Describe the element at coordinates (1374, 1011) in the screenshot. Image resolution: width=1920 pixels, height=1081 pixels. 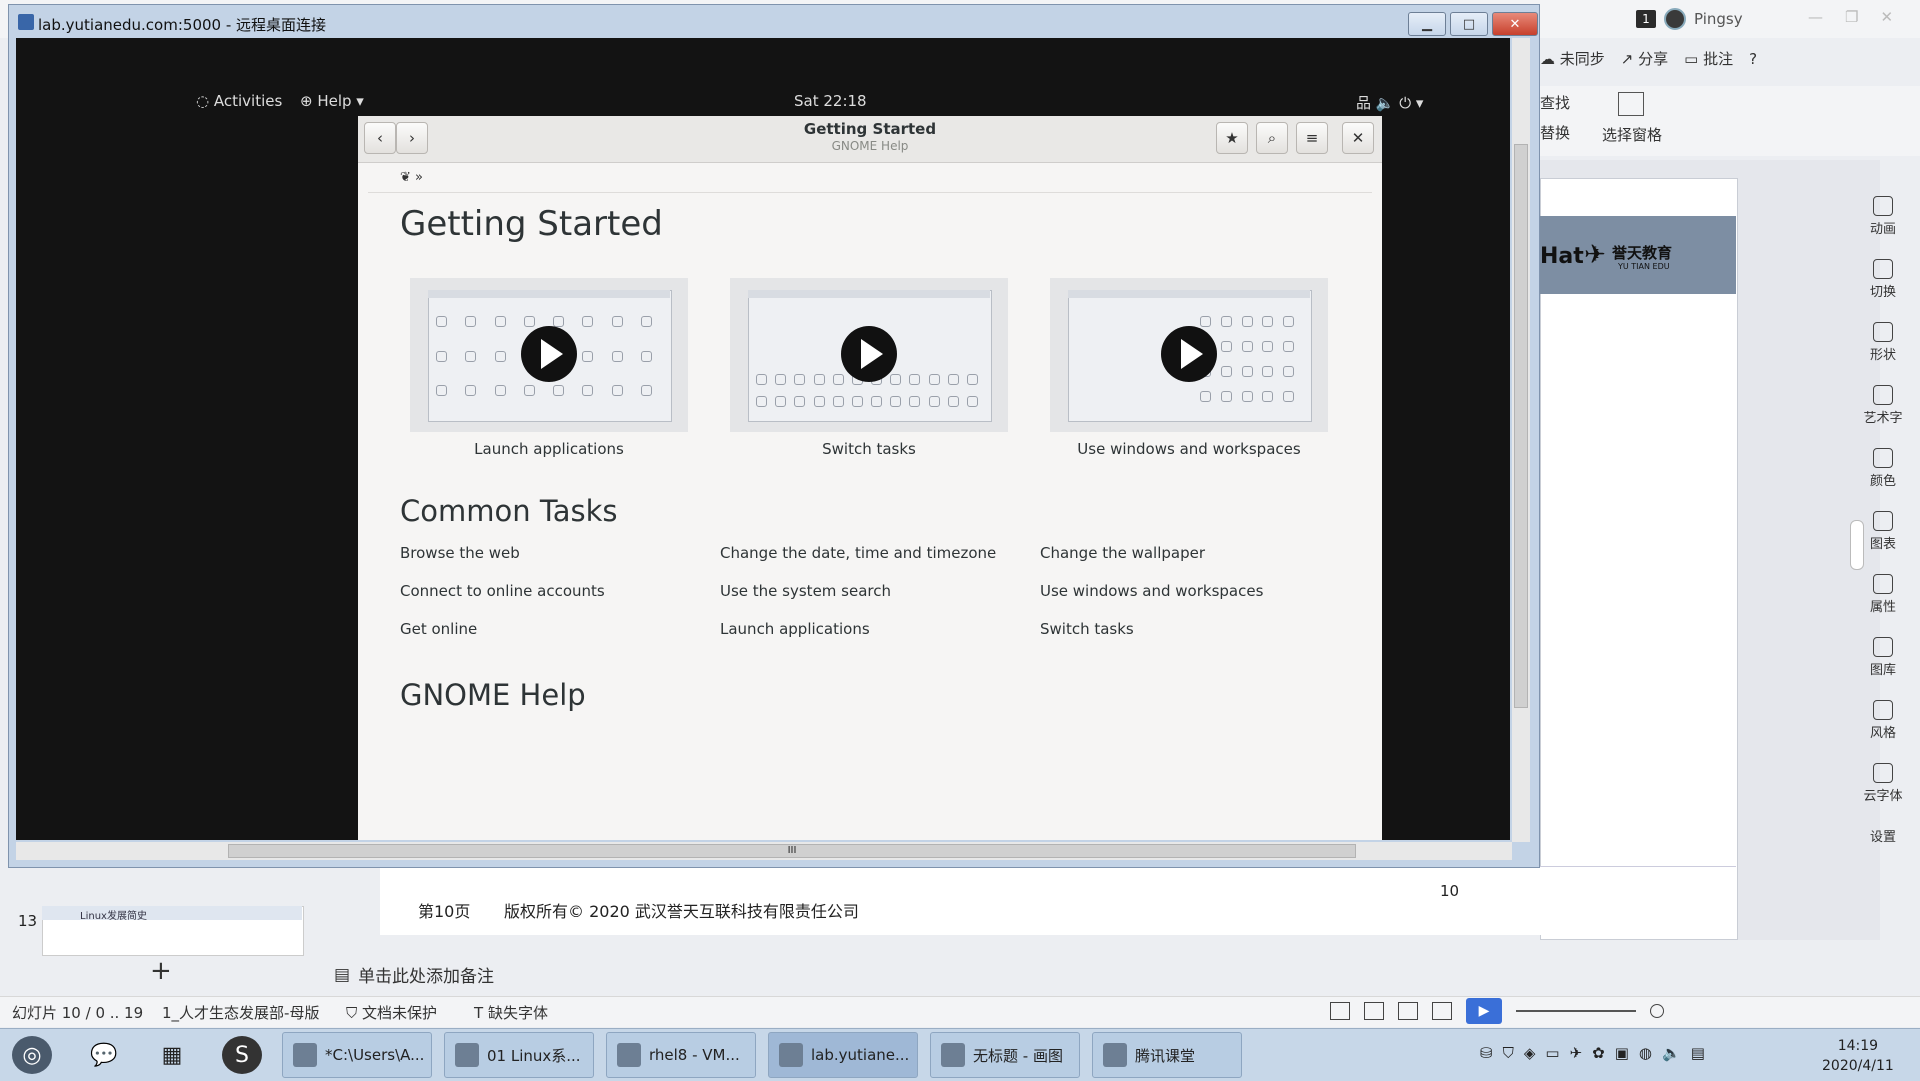
I see `sorter-view-icon` at that location.